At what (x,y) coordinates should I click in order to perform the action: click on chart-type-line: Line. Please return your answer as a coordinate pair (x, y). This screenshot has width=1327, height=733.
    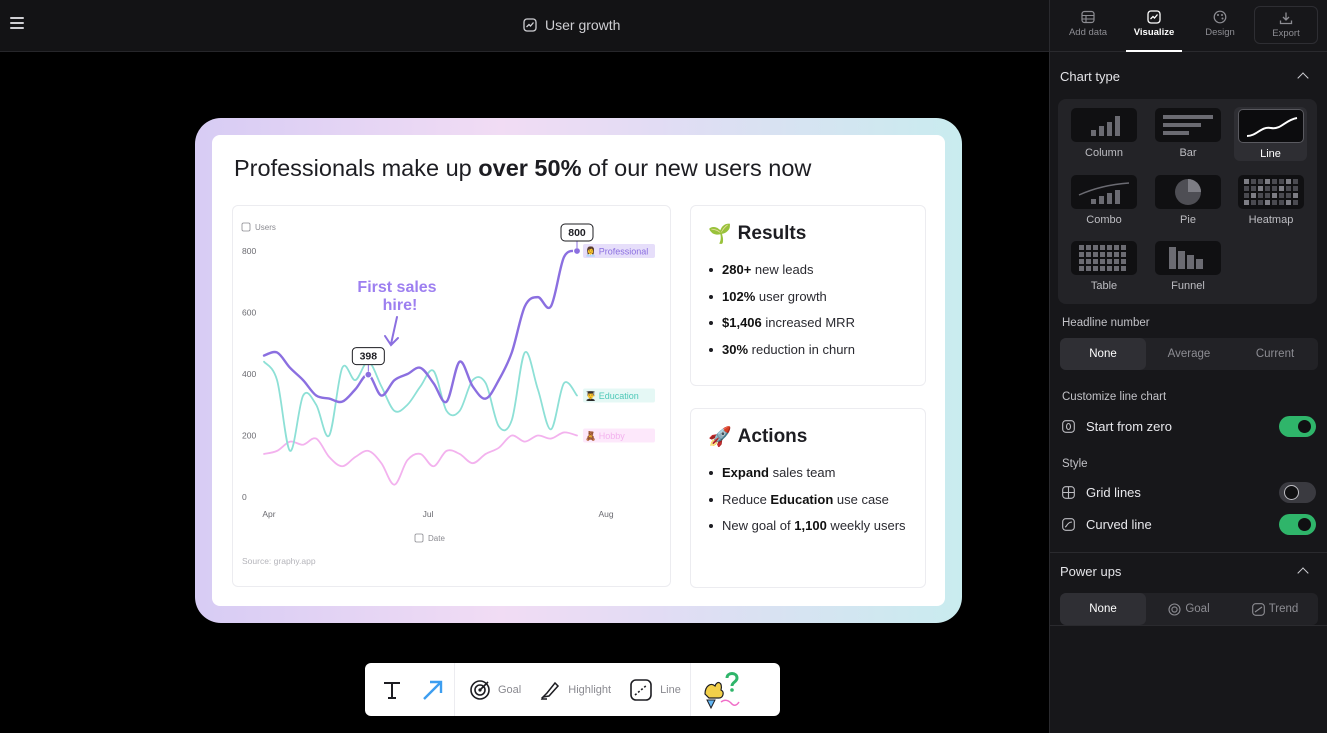
    Looking at the image, I should click on (1270, 134).